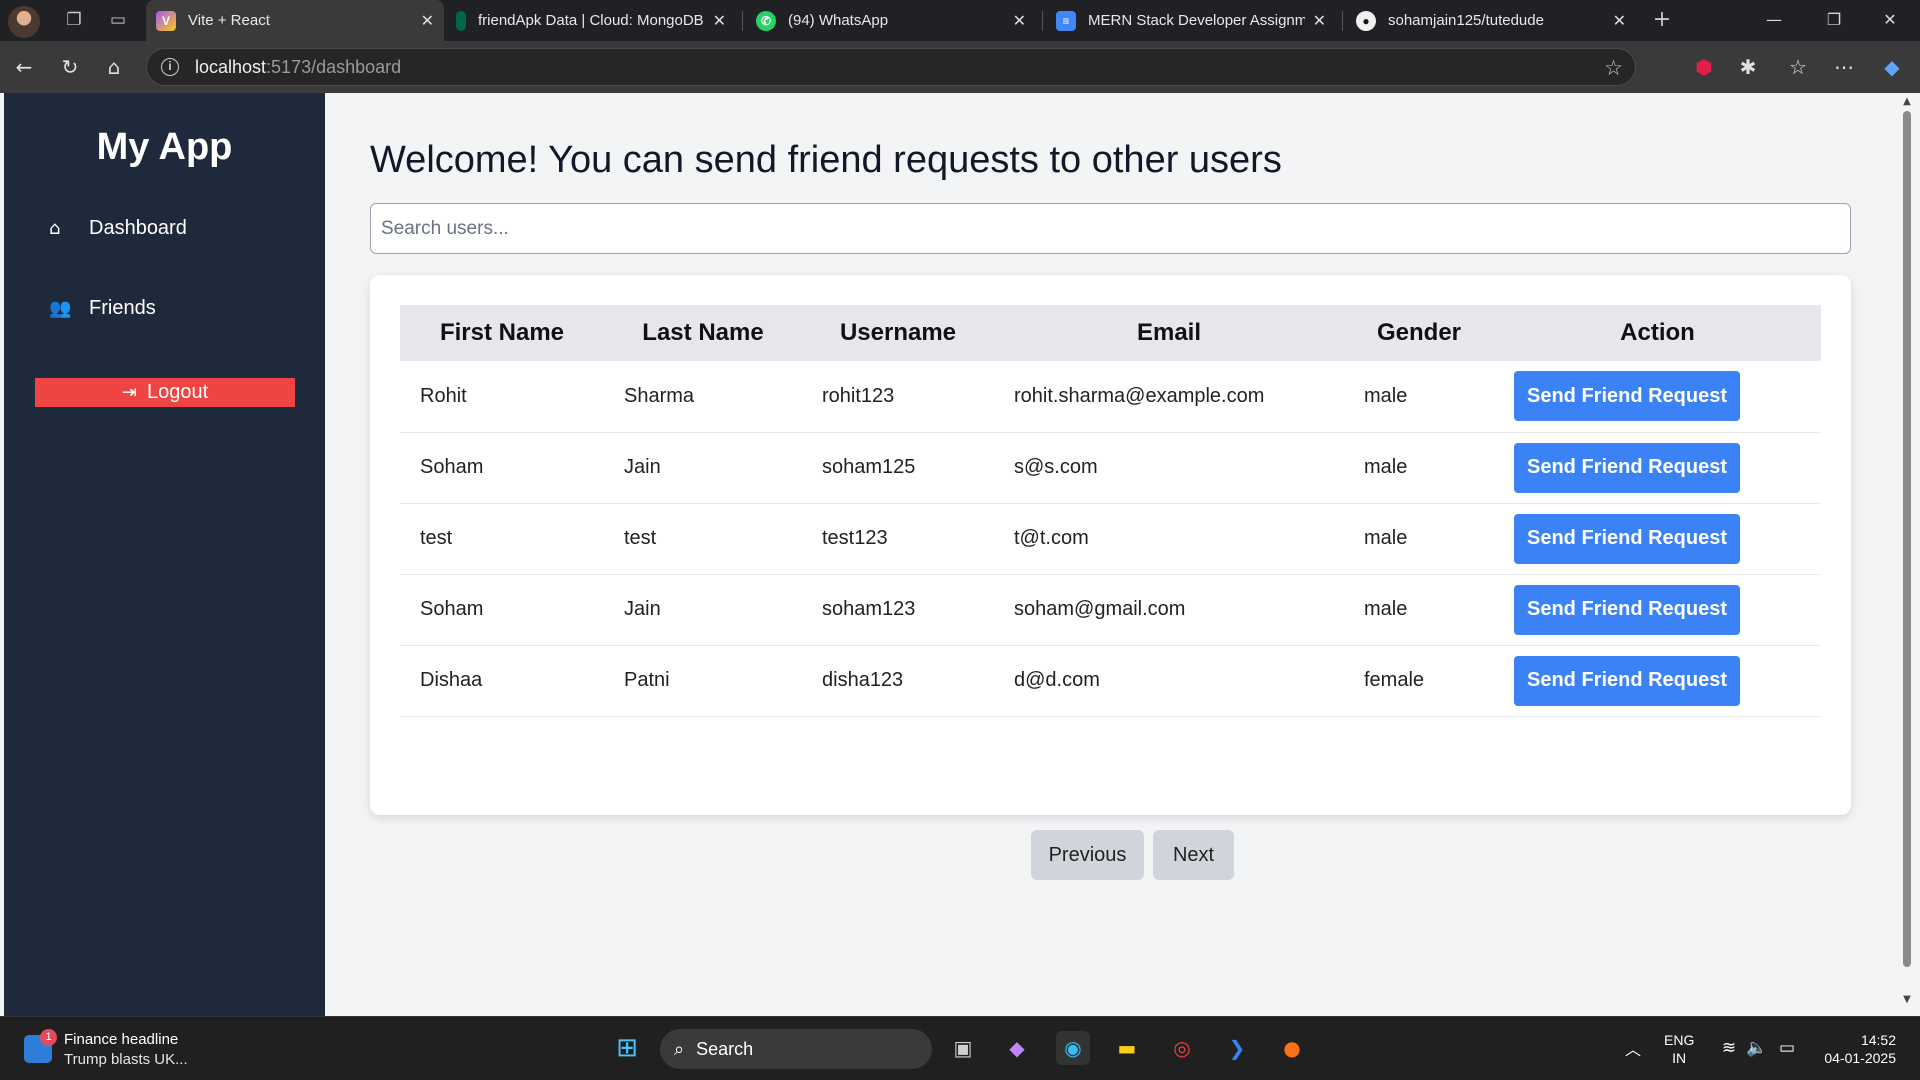 Image resolution: width=1920 pixels, height=1080 pixels. Describe the element at coordinates (1196, 20) in the screenshot. I see `tab-title: MERN Stack Developer Assignment` at that location.